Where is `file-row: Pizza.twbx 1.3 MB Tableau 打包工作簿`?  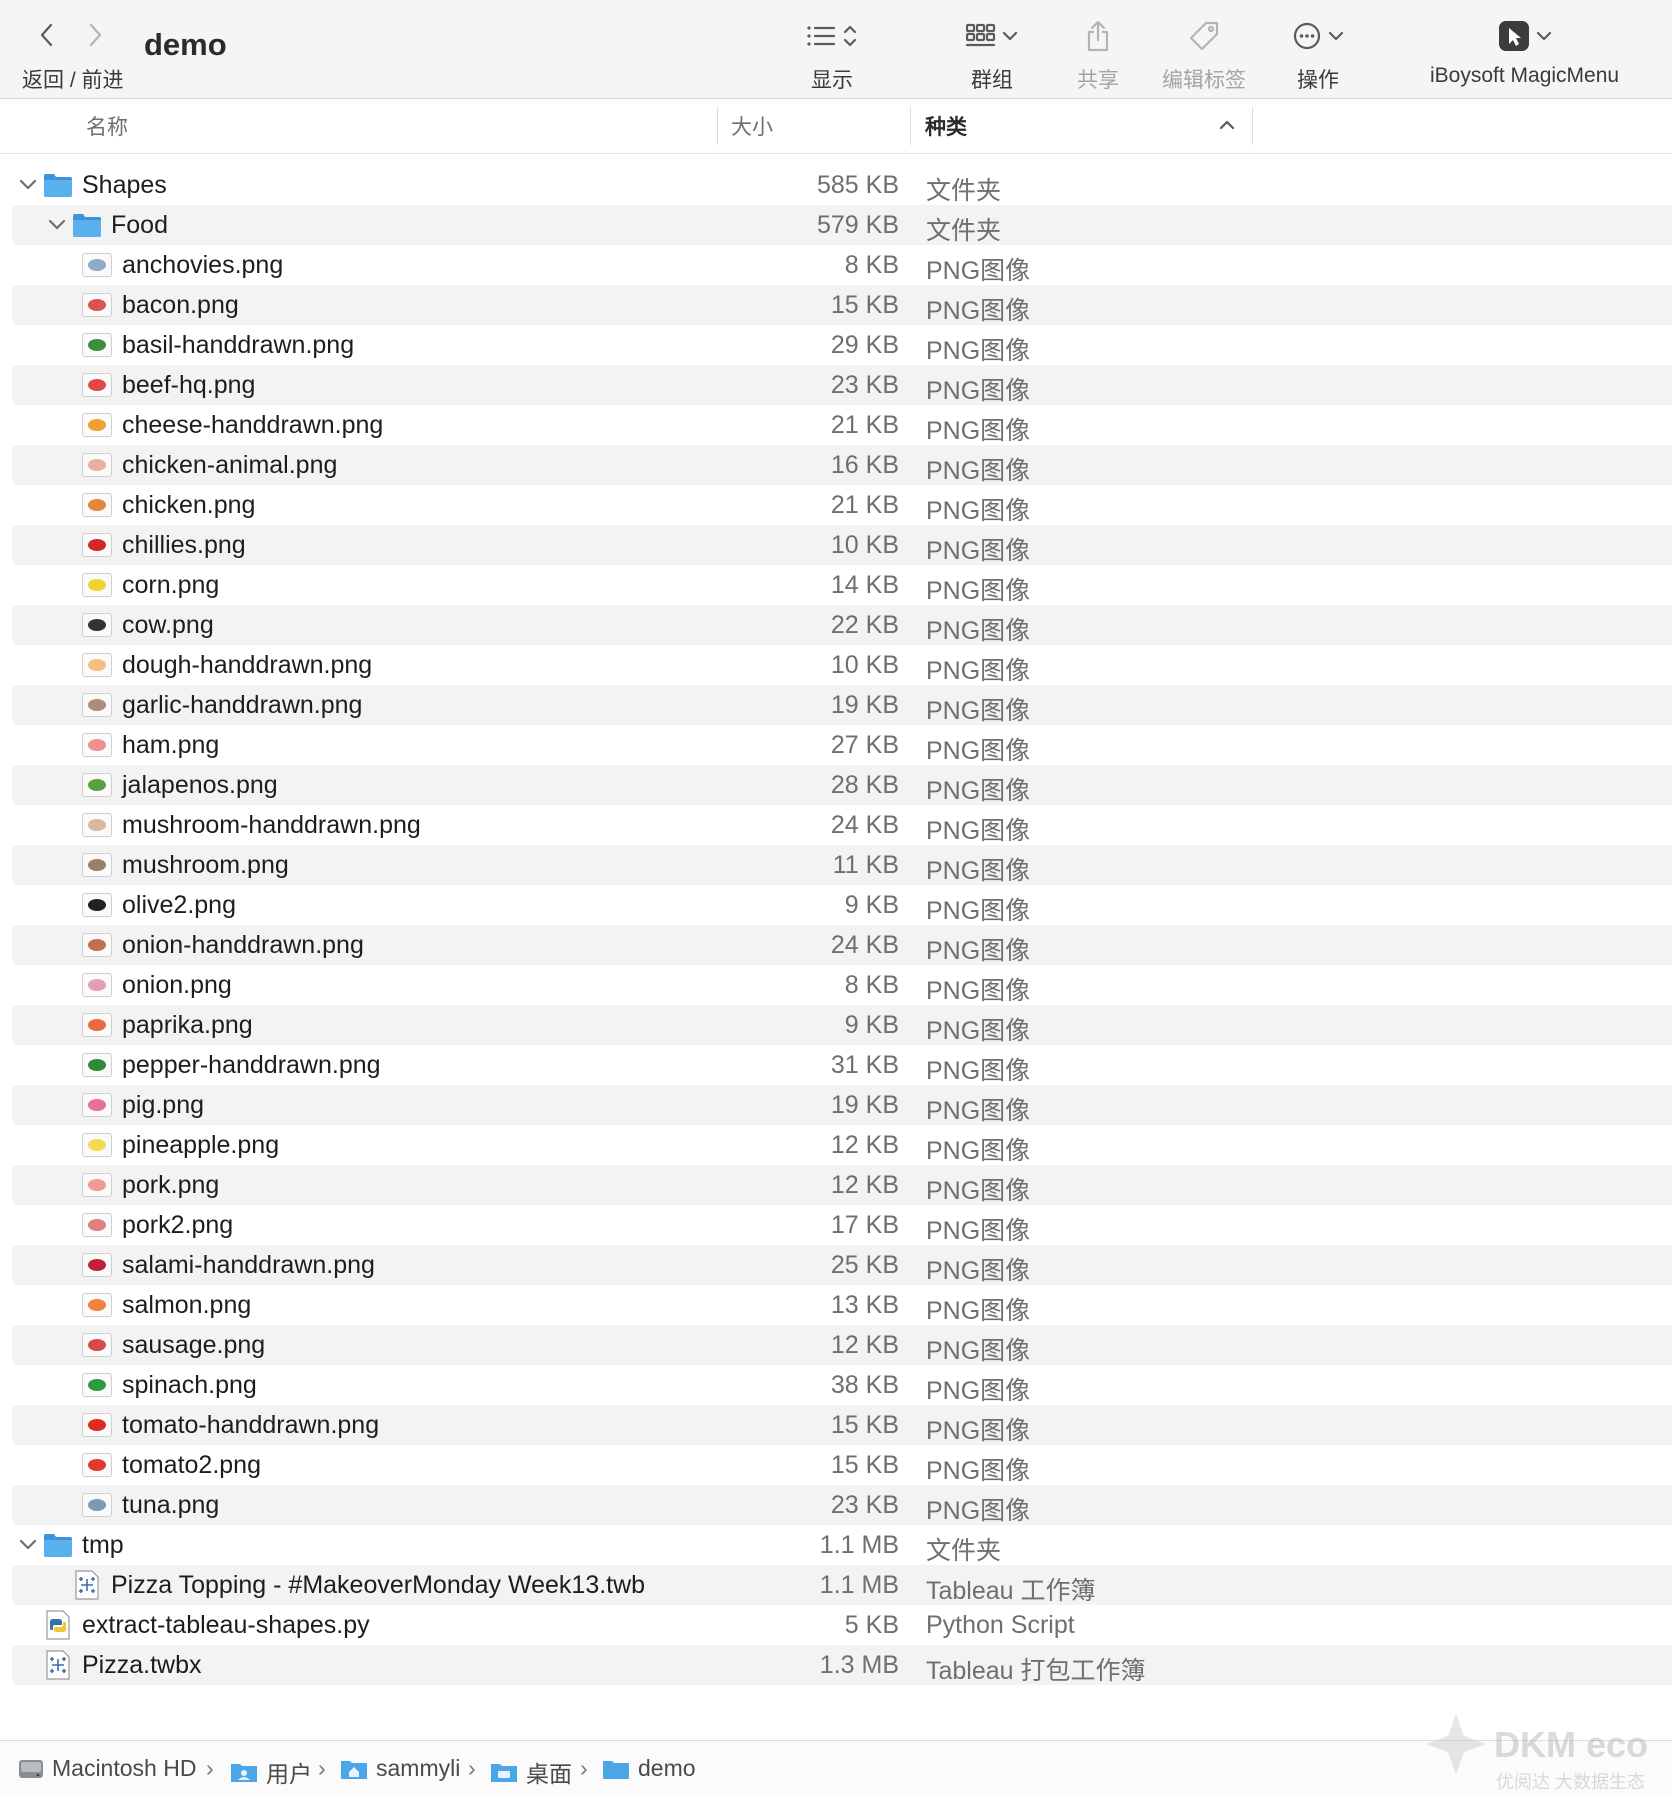 file-row: Pizza.twbx 1.3 MB Tableau 打包工作簿 is located at coordinates (836, 1665).